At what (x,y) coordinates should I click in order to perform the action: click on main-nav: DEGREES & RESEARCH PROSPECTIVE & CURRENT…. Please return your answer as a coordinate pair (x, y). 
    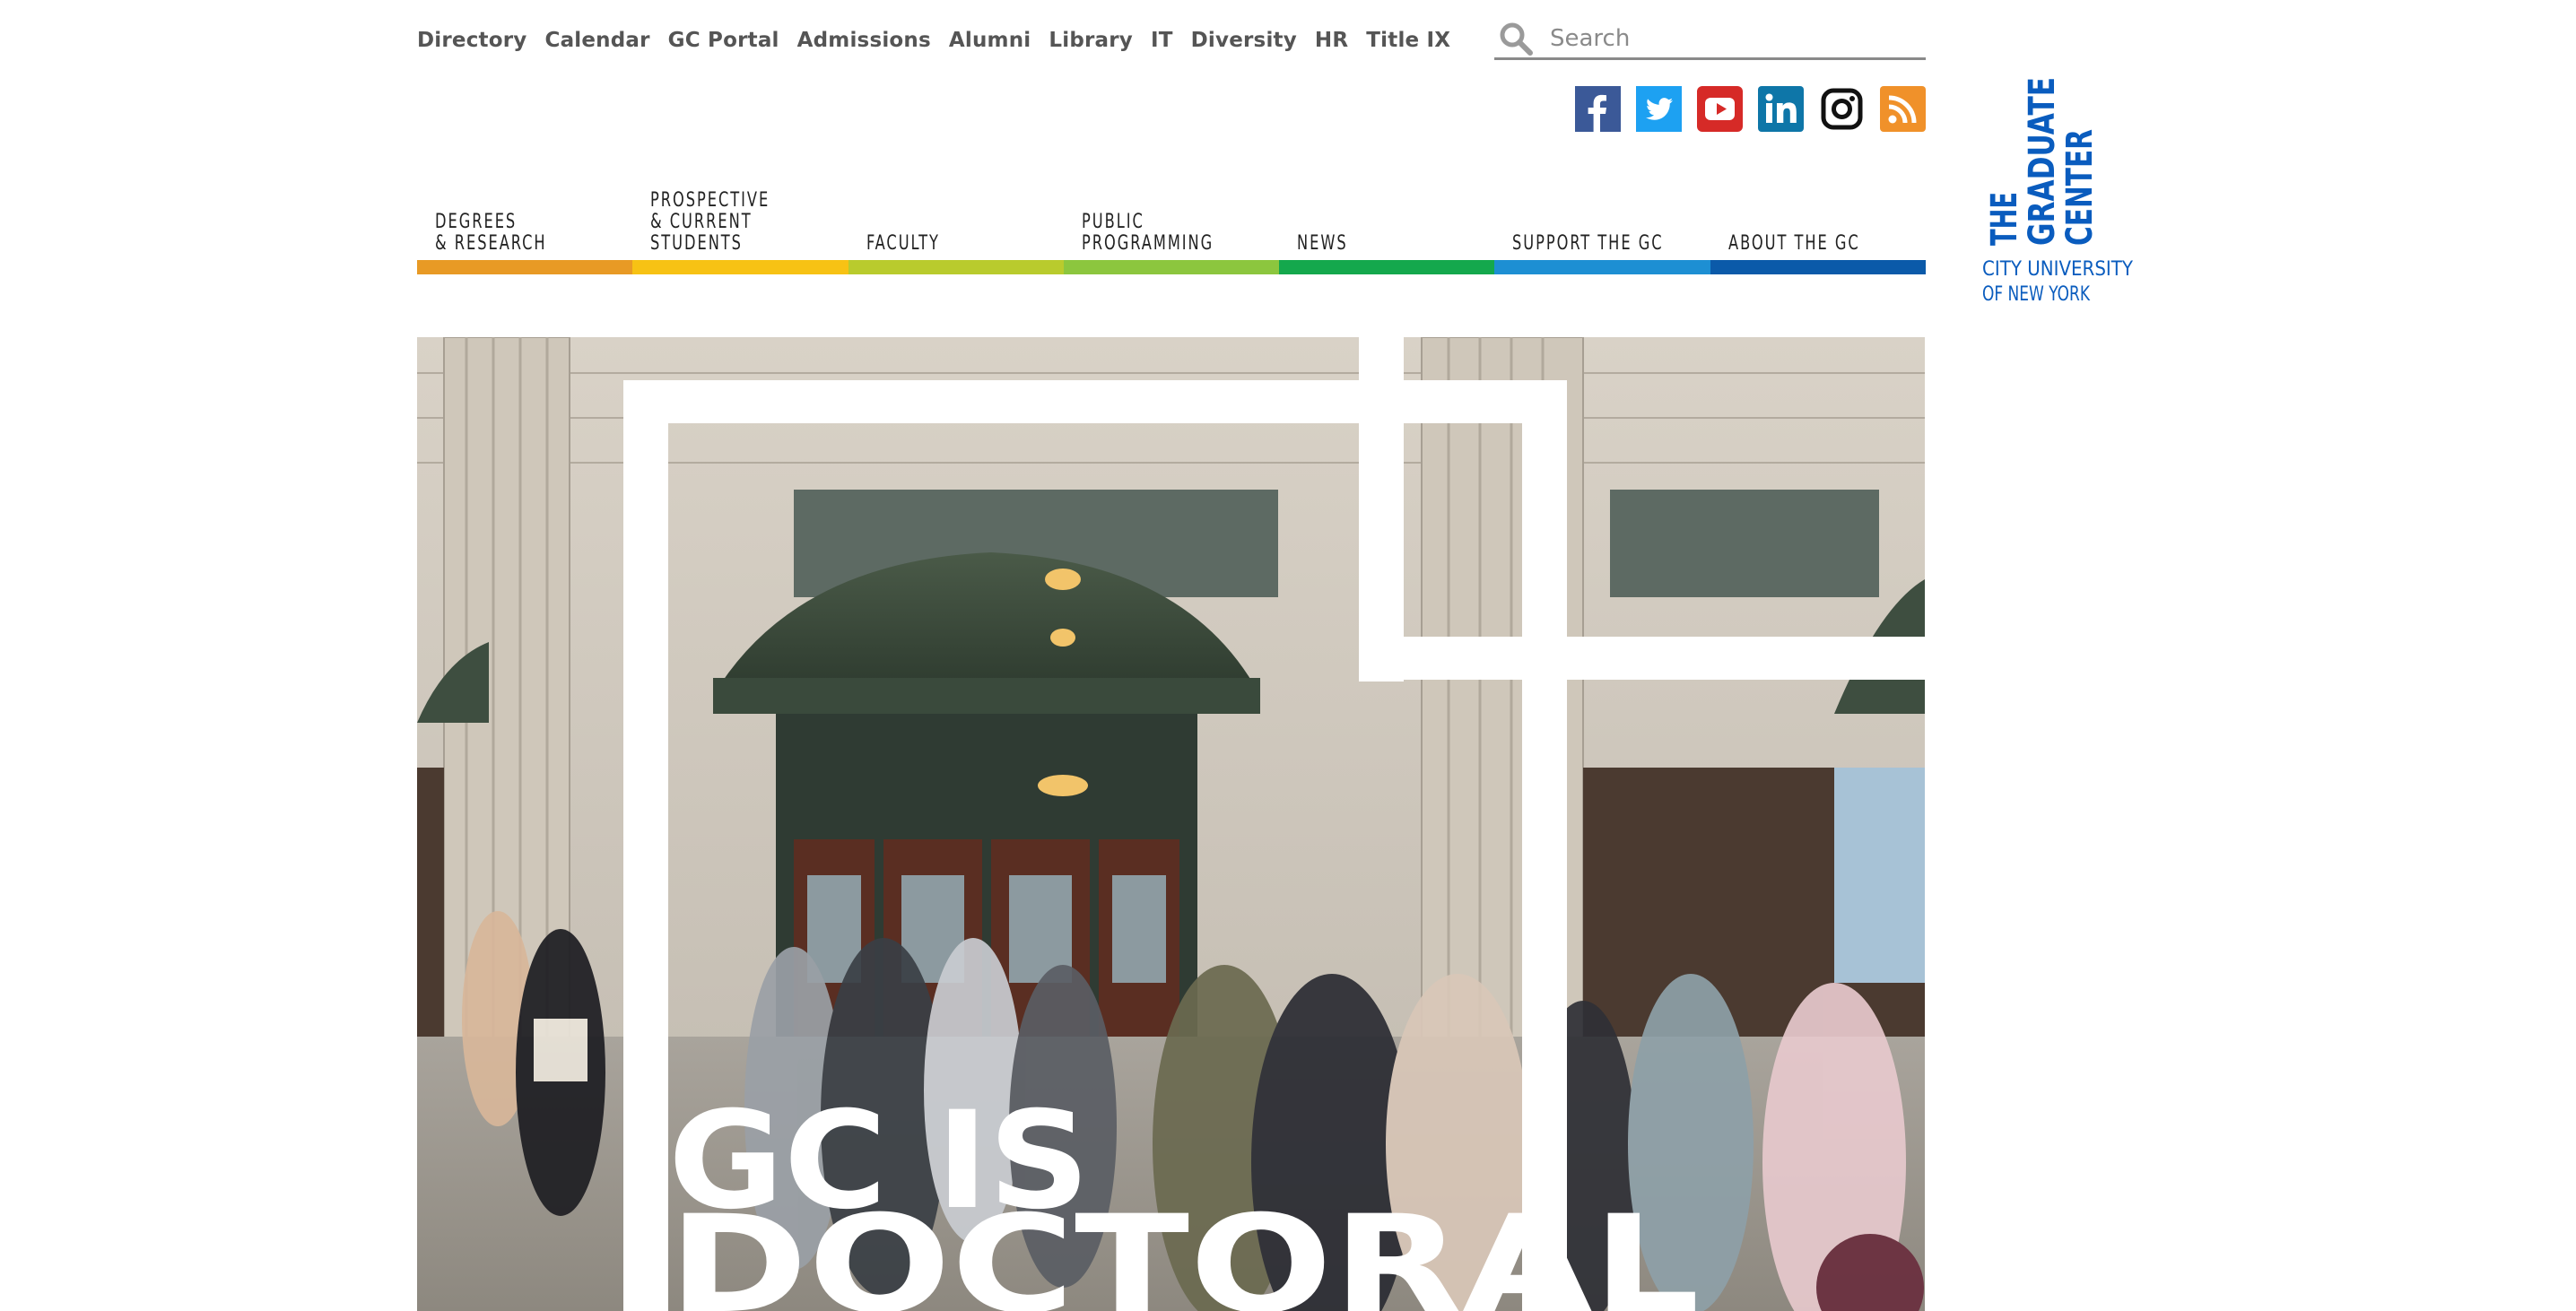
    Looking at the image, I should click on (1171, 225).